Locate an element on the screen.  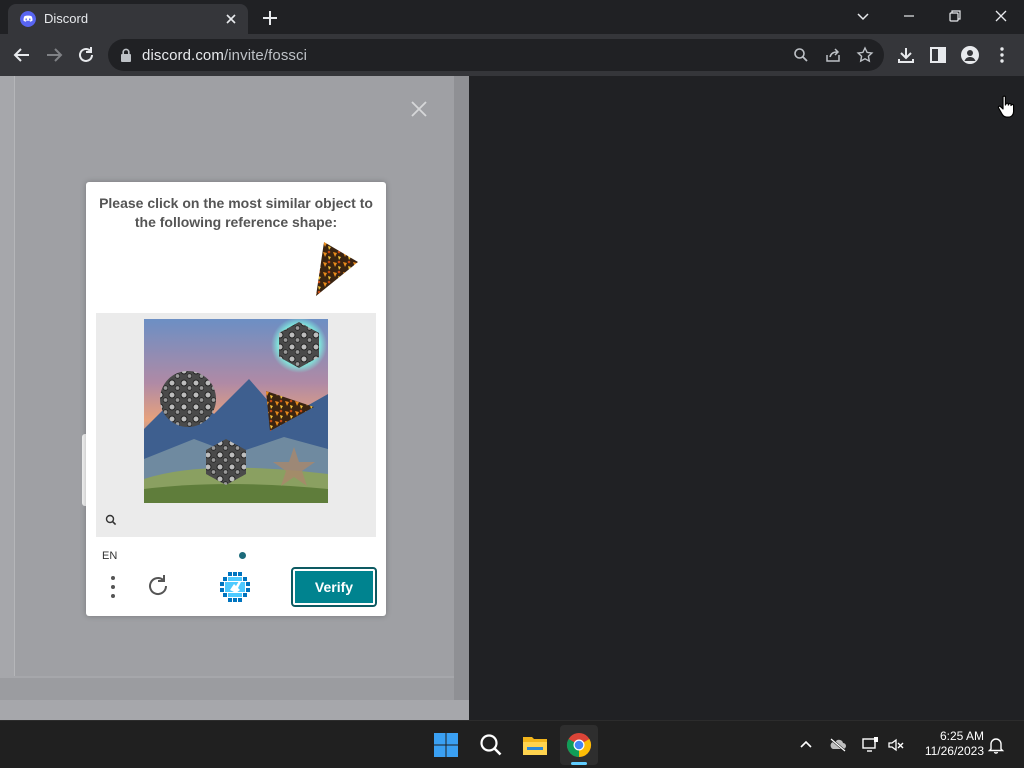
discord-favicon-icon is located at coordinates (28, 19).